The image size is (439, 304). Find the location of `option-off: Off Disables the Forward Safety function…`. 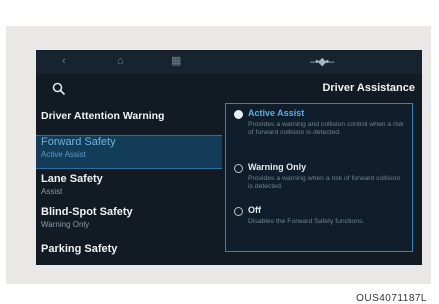

option-off: Off Disables the Forward Safety function… is located at coordinates (319, 225).